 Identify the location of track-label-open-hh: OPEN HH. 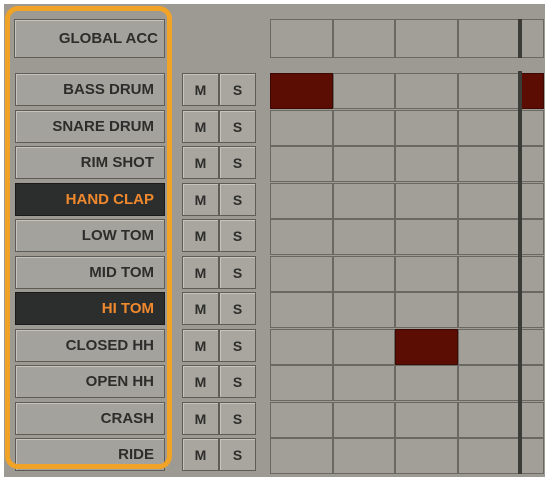
(90, 381).